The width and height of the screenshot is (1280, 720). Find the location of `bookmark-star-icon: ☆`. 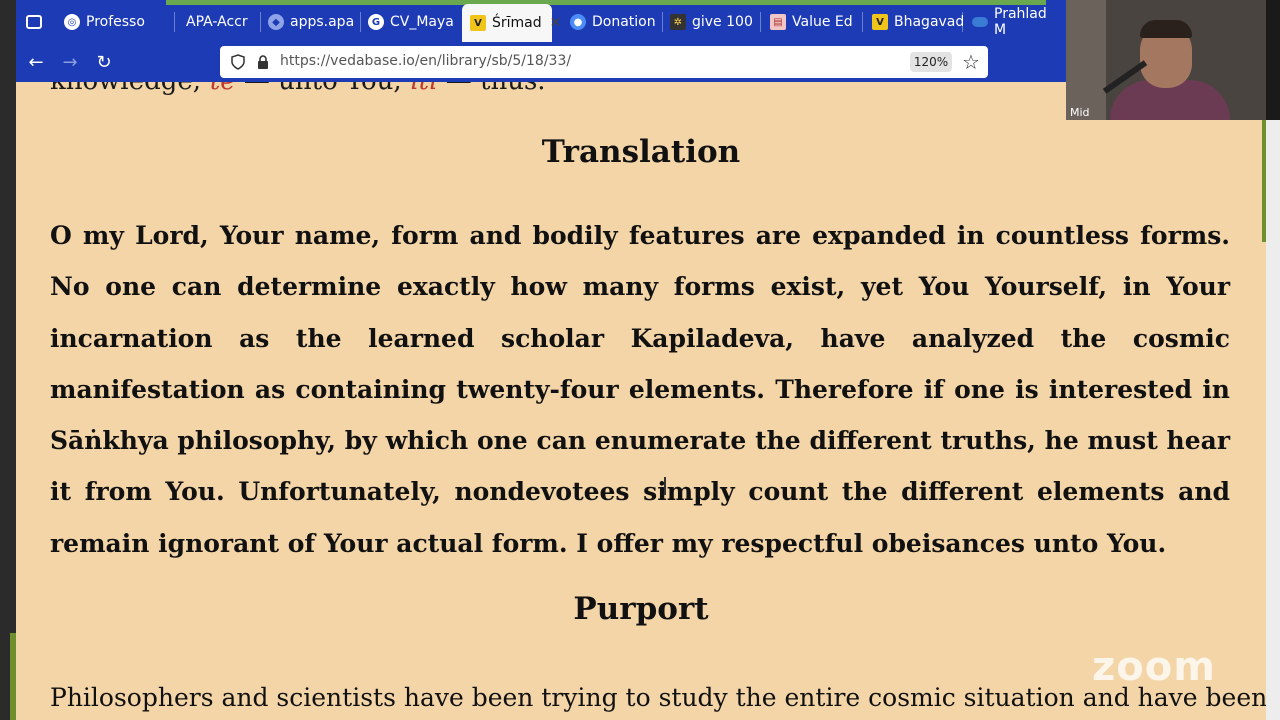

bookmark-star-icon: ☆ is located at coordinates (971, 62).